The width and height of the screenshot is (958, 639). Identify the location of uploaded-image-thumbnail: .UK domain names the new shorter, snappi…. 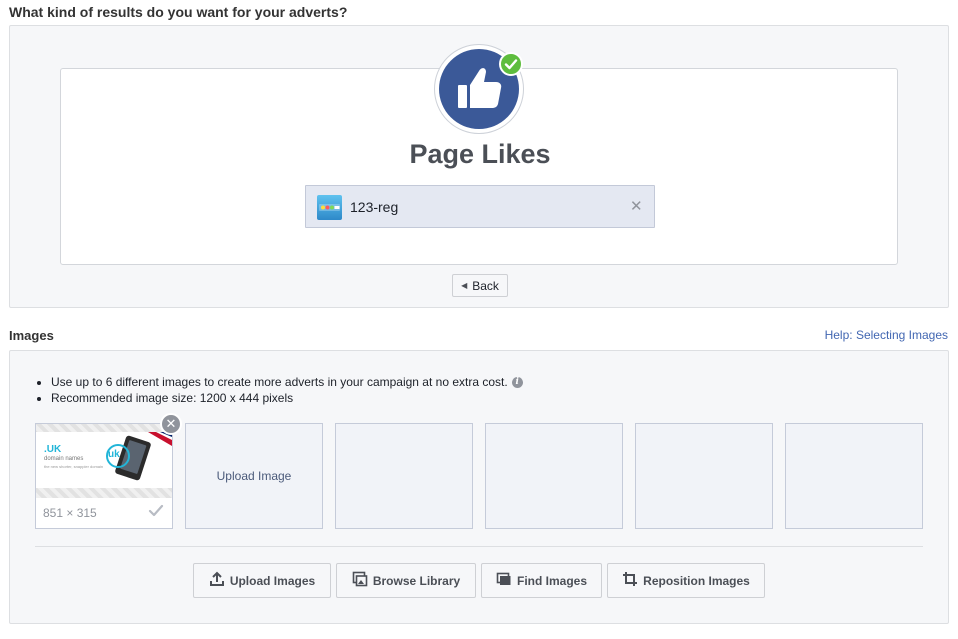
(104, 461).